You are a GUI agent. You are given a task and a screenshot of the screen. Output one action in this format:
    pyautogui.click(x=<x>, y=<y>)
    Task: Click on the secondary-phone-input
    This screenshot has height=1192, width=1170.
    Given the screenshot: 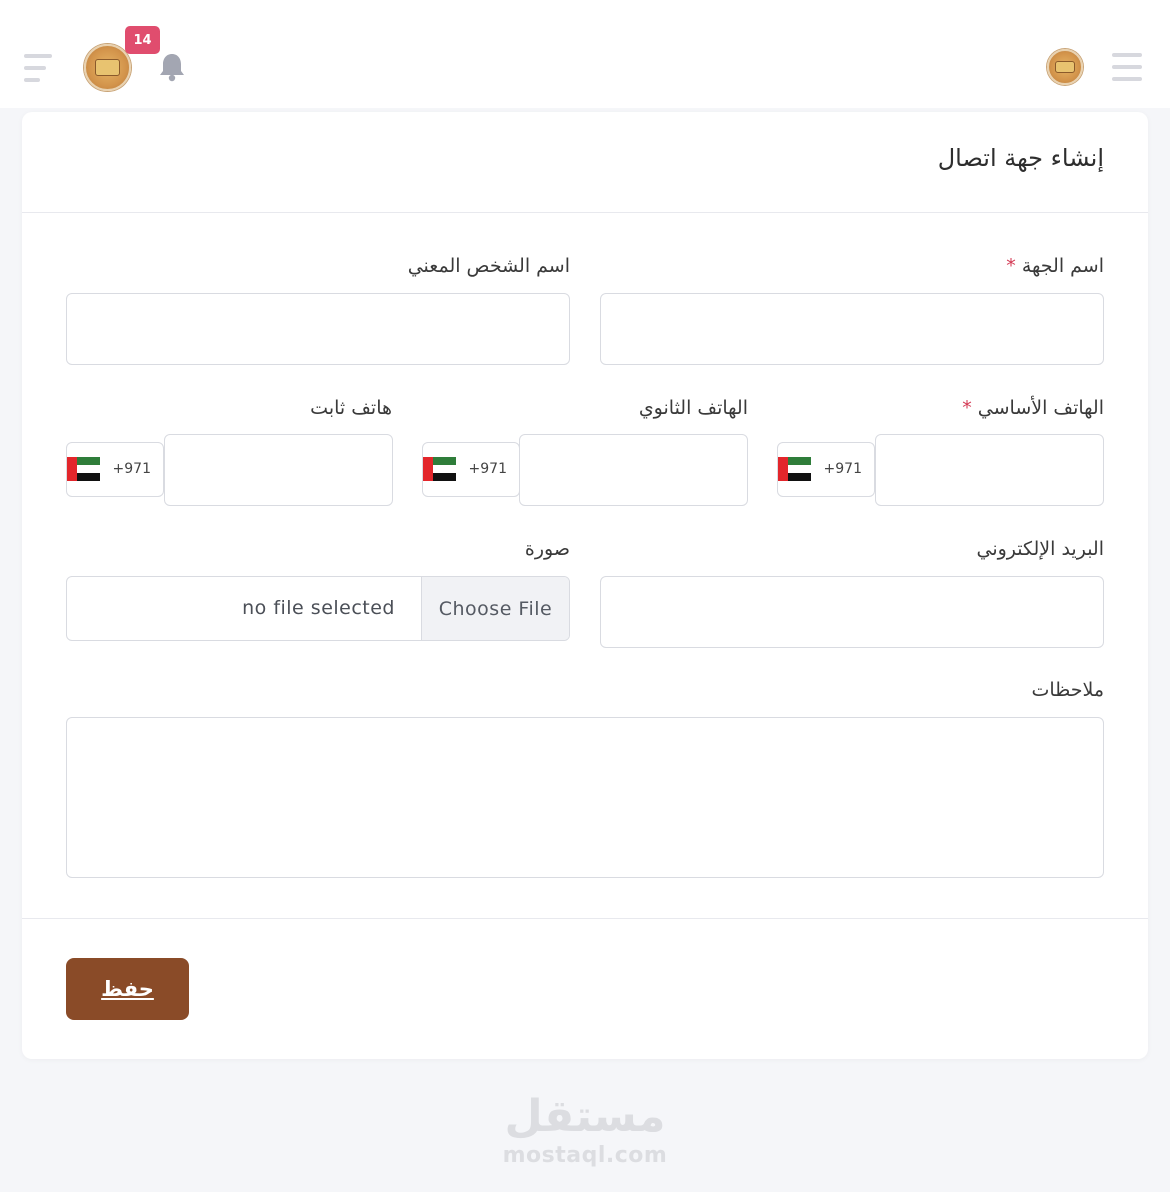 What is the action you would take?
    pyautogui.click(x=633, y=470)
    